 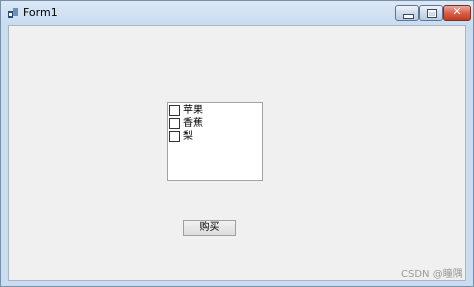 What do you see at coordinates (174, 136) in the screenshot?
I see `checkbox-pear` at bounding box center [174, 136].